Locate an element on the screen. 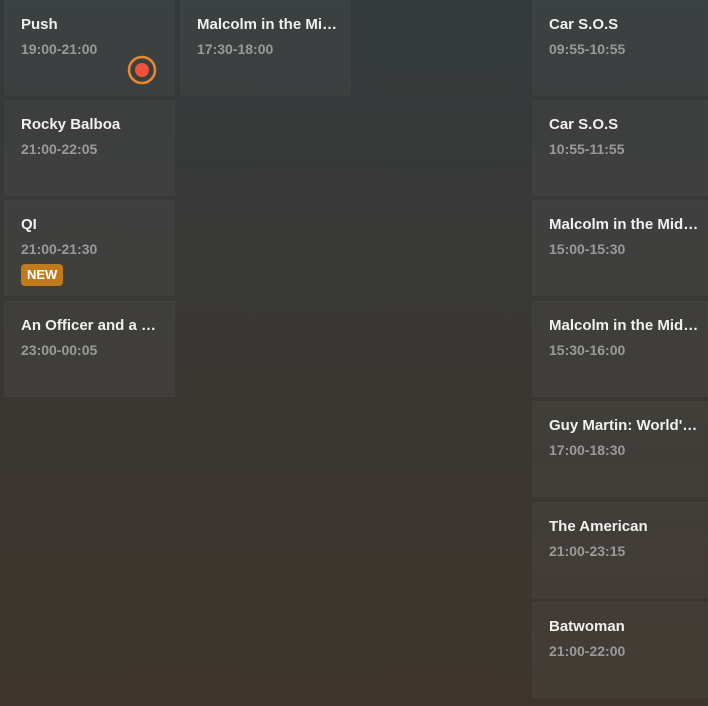 This screenshot has height=706, width=708. program-card-an-officer: An Officer and a Gentleman 23:00-00:05 is located at coordinates (89, 349).